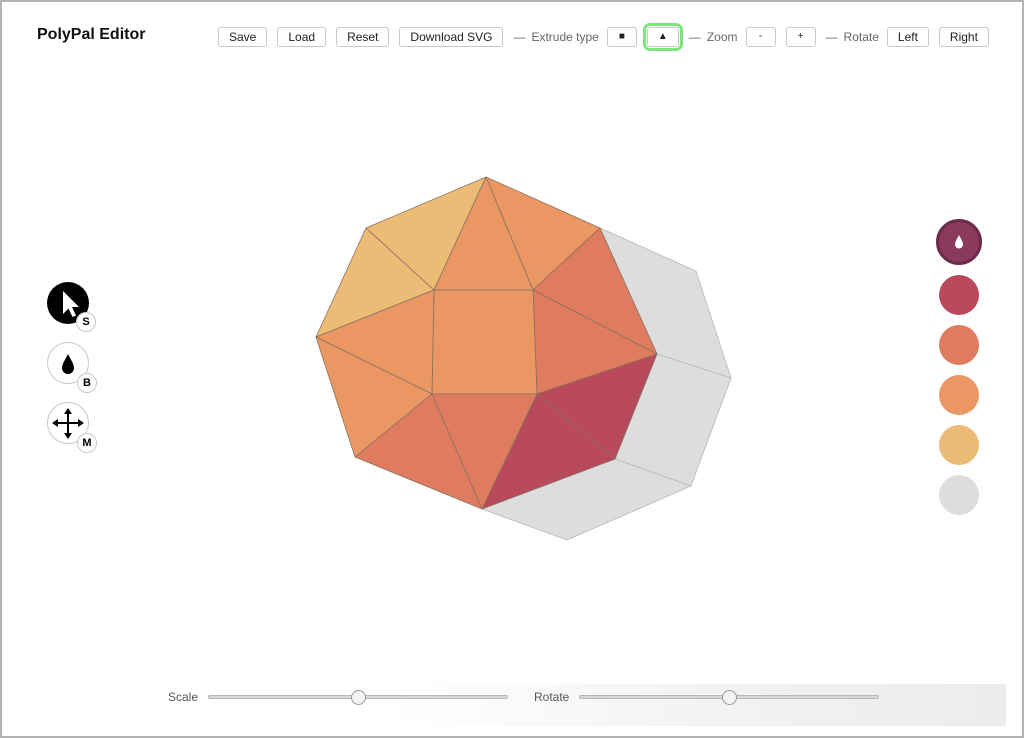 This screenshot has height=738, width=1024. What do you see at coordinates (552, 697) in the screenshot?
I see `rotate-slider-label: Rotate` at bounding box center [552, 697].